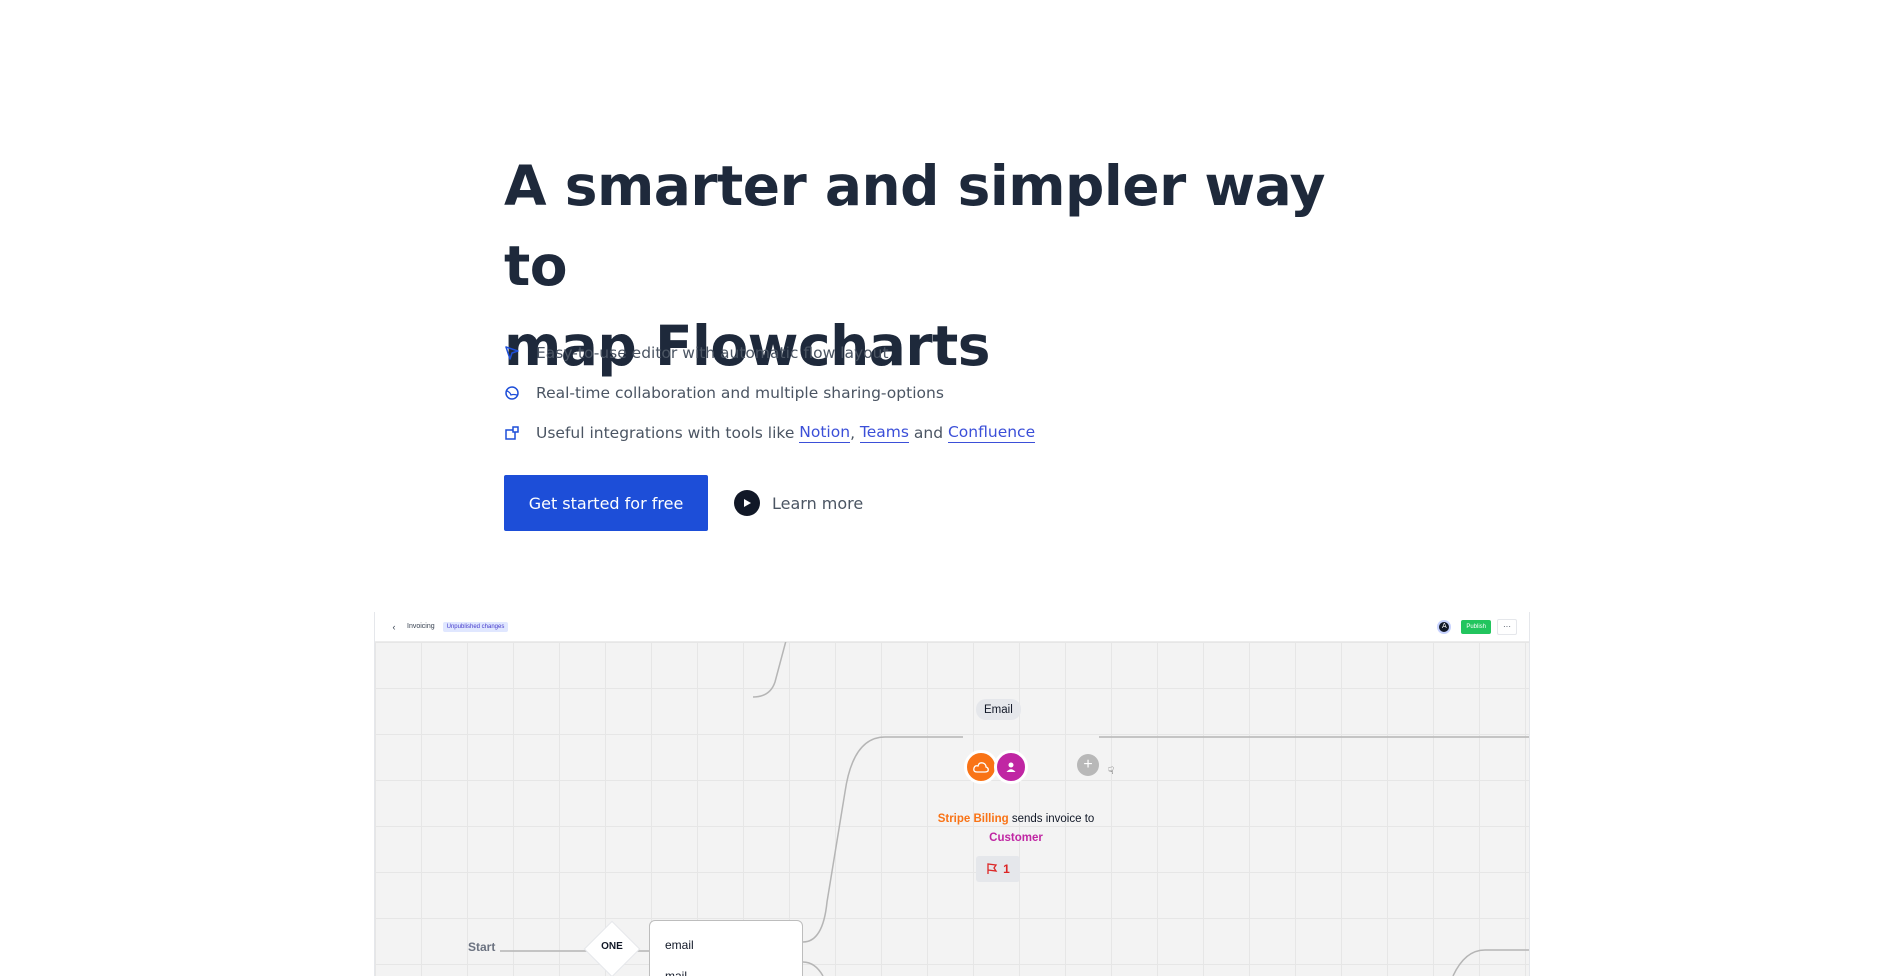 The image size is (1900, 976). I want to click on cursor-arrow-icon, so click(512, 353).